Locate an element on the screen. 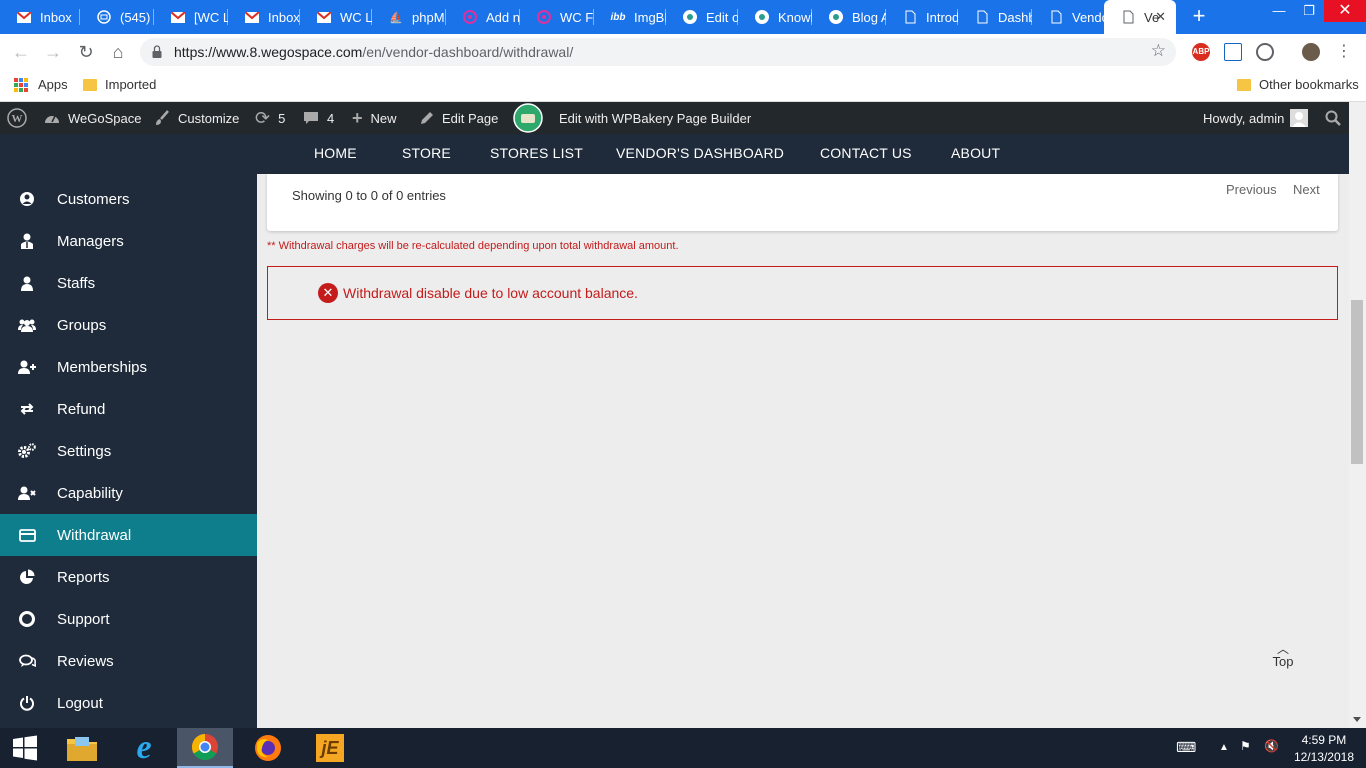 This screenshot has height=768, width=1366. sidebar-item-logout: Logout is located at coordinates (128, 703).